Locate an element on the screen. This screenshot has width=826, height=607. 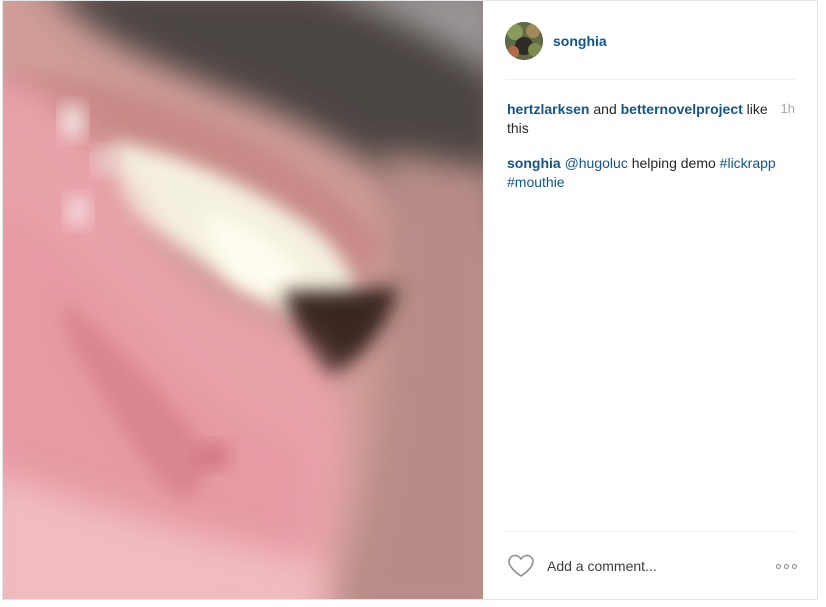
post-header: songhia is located at coordinates (556, 41).